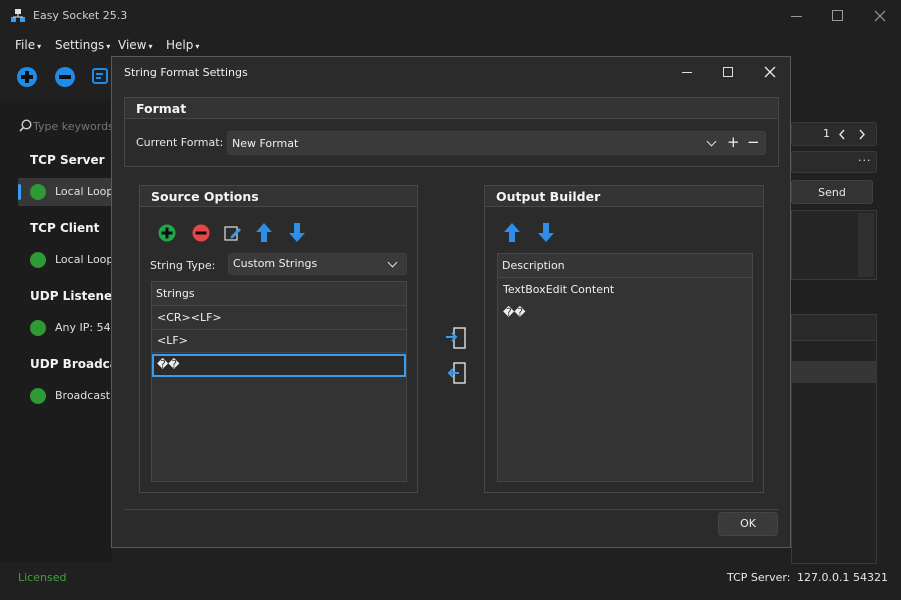 The width and height of the screenshot is (901, 600). I want to click on move-down-icon, so click(297, 232).